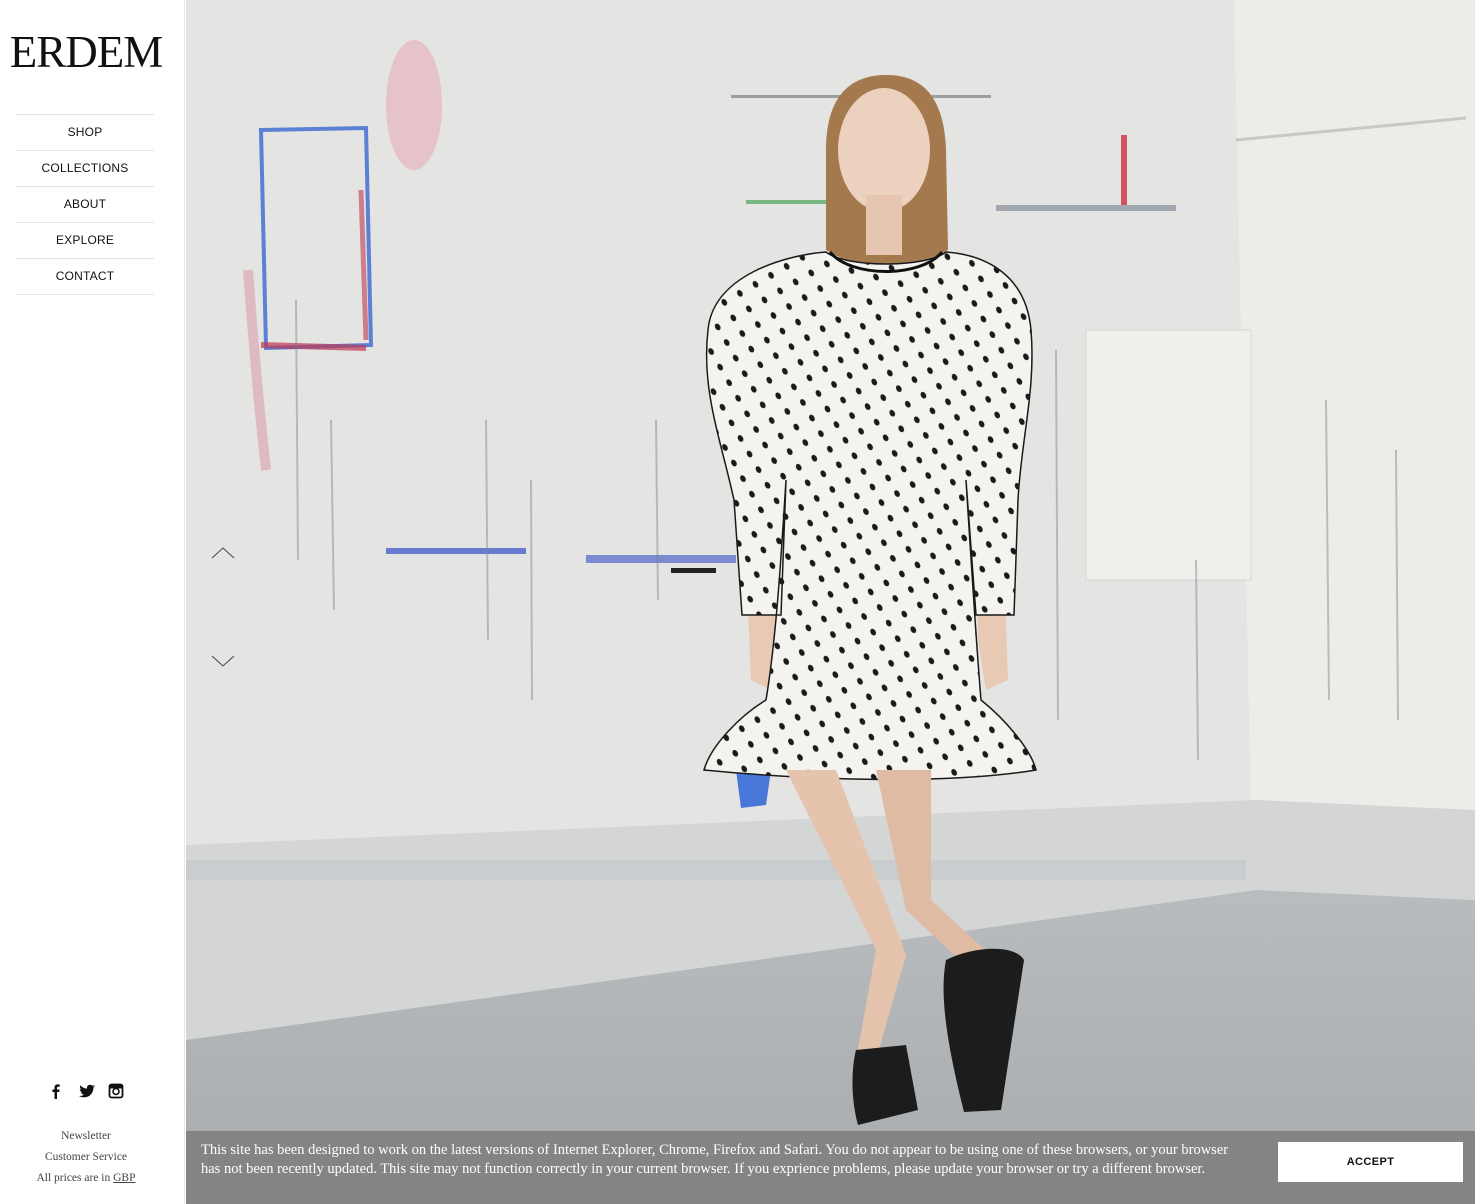 Image resolution: width=1475 pixels, height=1204 pixels. What do you see at coordinates (223, 553) in the screenshot?
I see `chevron-up-icon` at bounding box center [223, 553].